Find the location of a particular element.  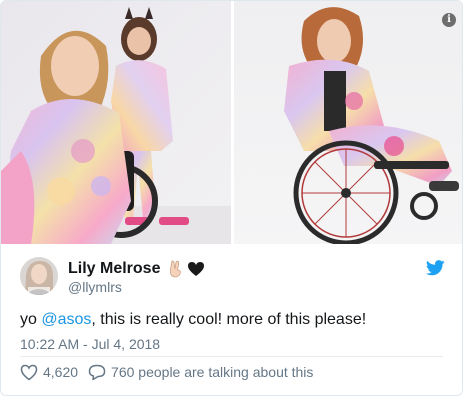

heart-outline-icon is located at coordinates (29, 372).